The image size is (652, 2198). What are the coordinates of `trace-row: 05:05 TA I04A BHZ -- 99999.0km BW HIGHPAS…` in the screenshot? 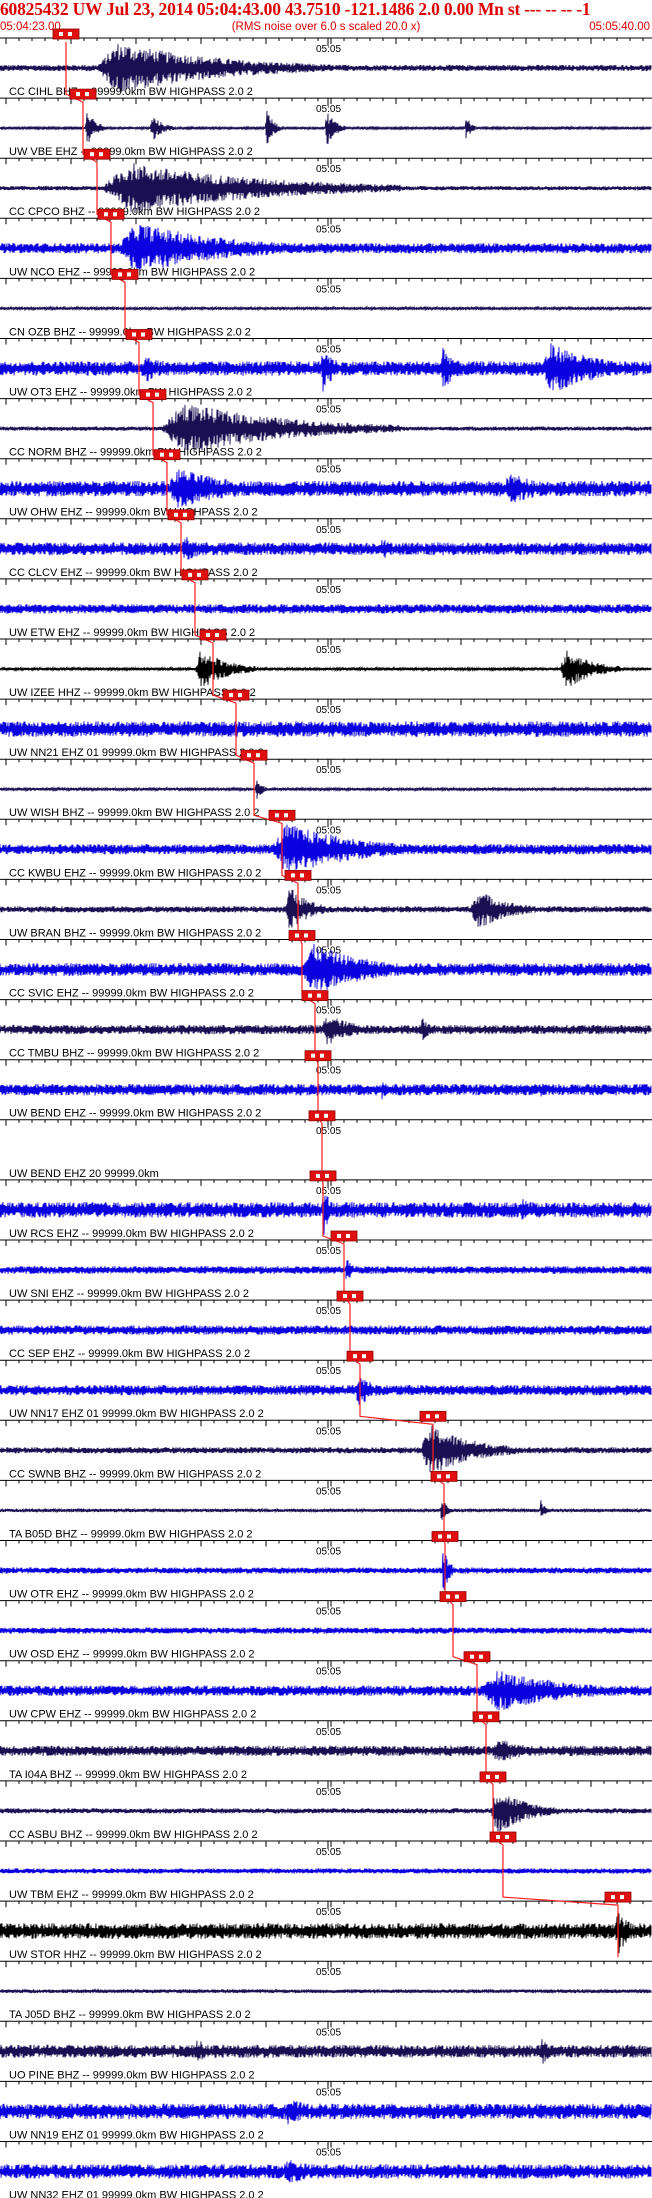 It's located at (326, 1750).